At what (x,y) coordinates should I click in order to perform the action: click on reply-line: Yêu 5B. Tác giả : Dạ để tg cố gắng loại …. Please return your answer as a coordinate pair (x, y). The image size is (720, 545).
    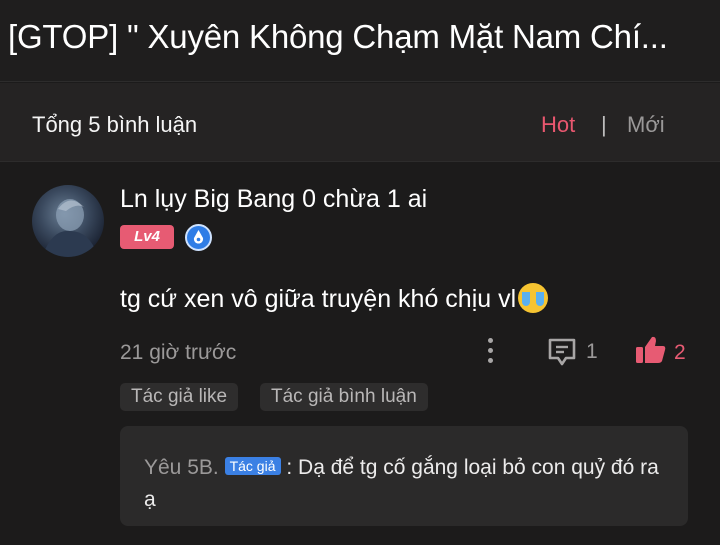
    Looking at the image, I should click on (409, 484).